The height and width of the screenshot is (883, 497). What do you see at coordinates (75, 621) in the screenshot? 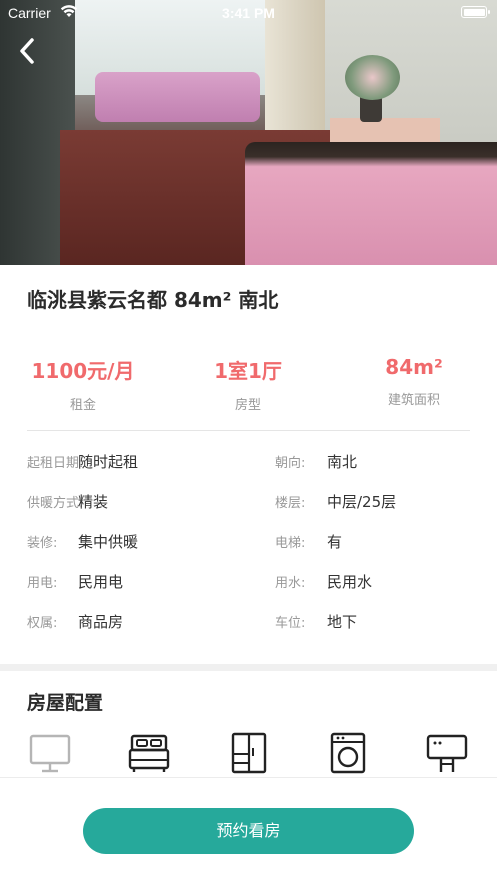
I see `detail-item: 权属: 商品房` at bounding box center [75, 621].